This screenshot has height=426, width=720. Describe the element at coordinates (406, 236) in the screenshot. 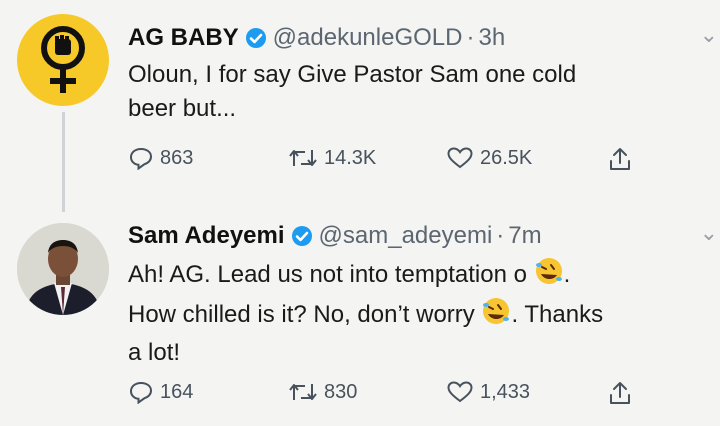

I see `handle: @sam_adeyemi` at that location.